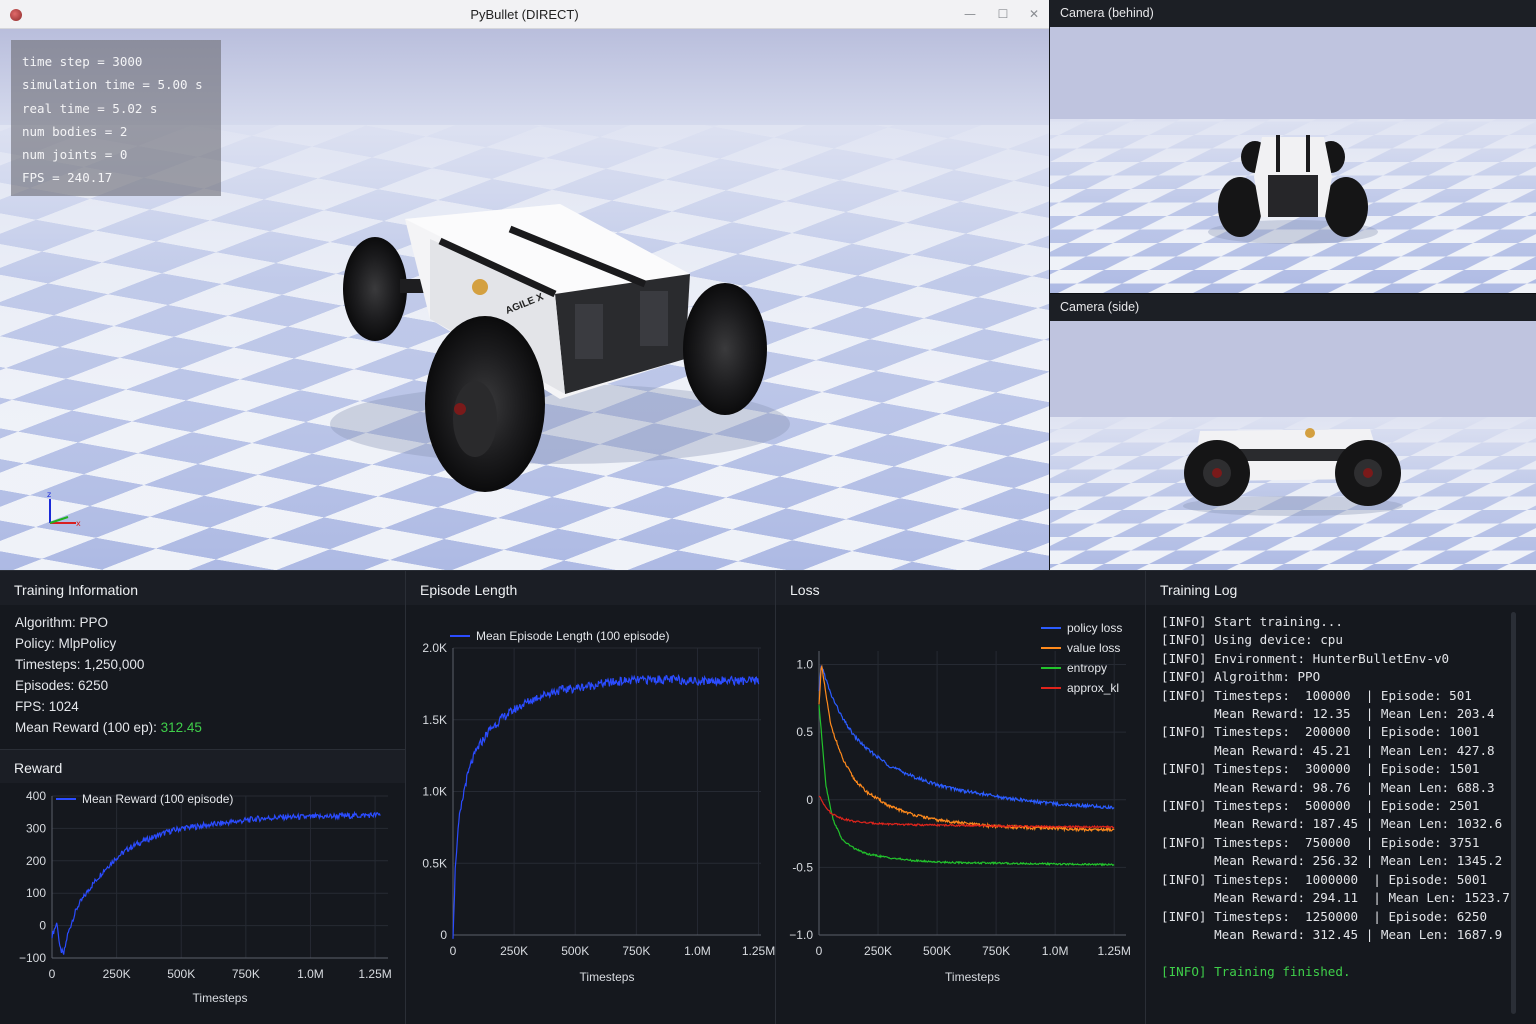  I want to click on legend-label: Mean Reward (100 episode), so click(157, 799).